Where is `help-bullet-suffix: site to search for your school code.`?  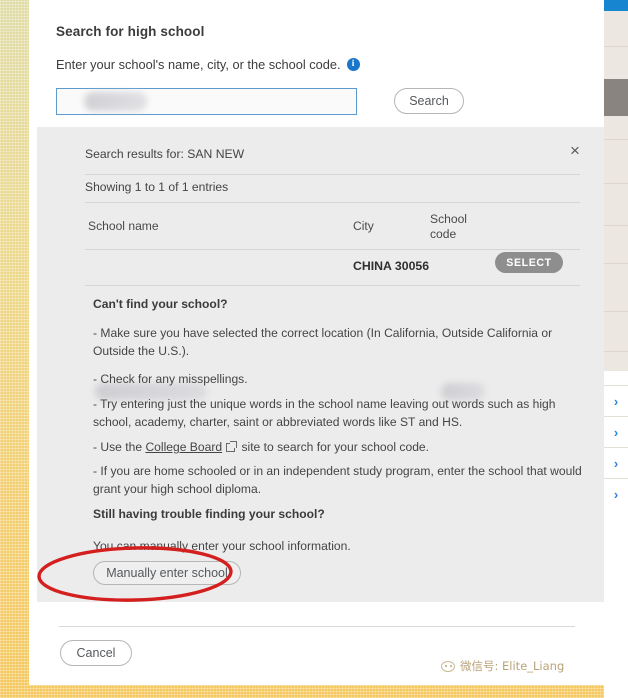
help-bullet-suffix: site to search for your school code. is located at coordinates (334, 447).